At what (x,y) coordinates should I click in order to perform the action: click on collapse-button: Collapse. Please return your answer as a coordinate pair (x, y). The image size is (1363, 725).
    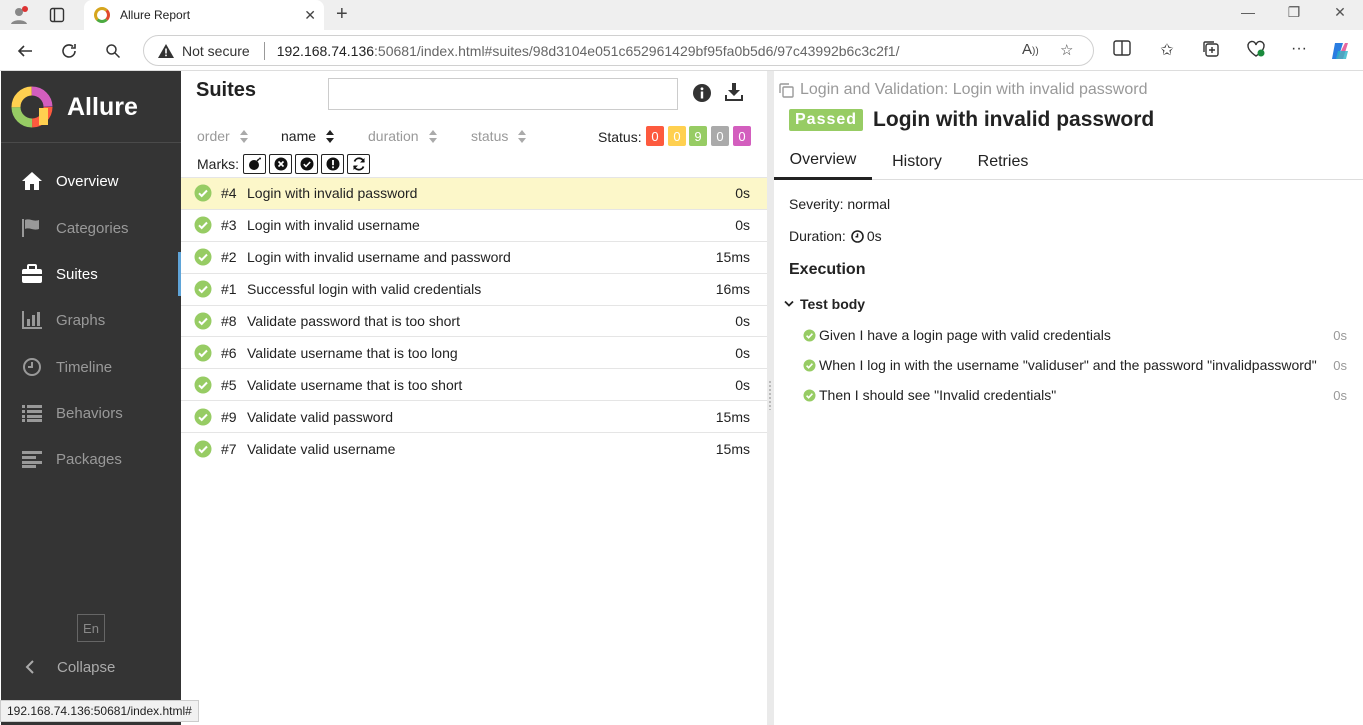
    Looking at the image, I should click on (91, 667).